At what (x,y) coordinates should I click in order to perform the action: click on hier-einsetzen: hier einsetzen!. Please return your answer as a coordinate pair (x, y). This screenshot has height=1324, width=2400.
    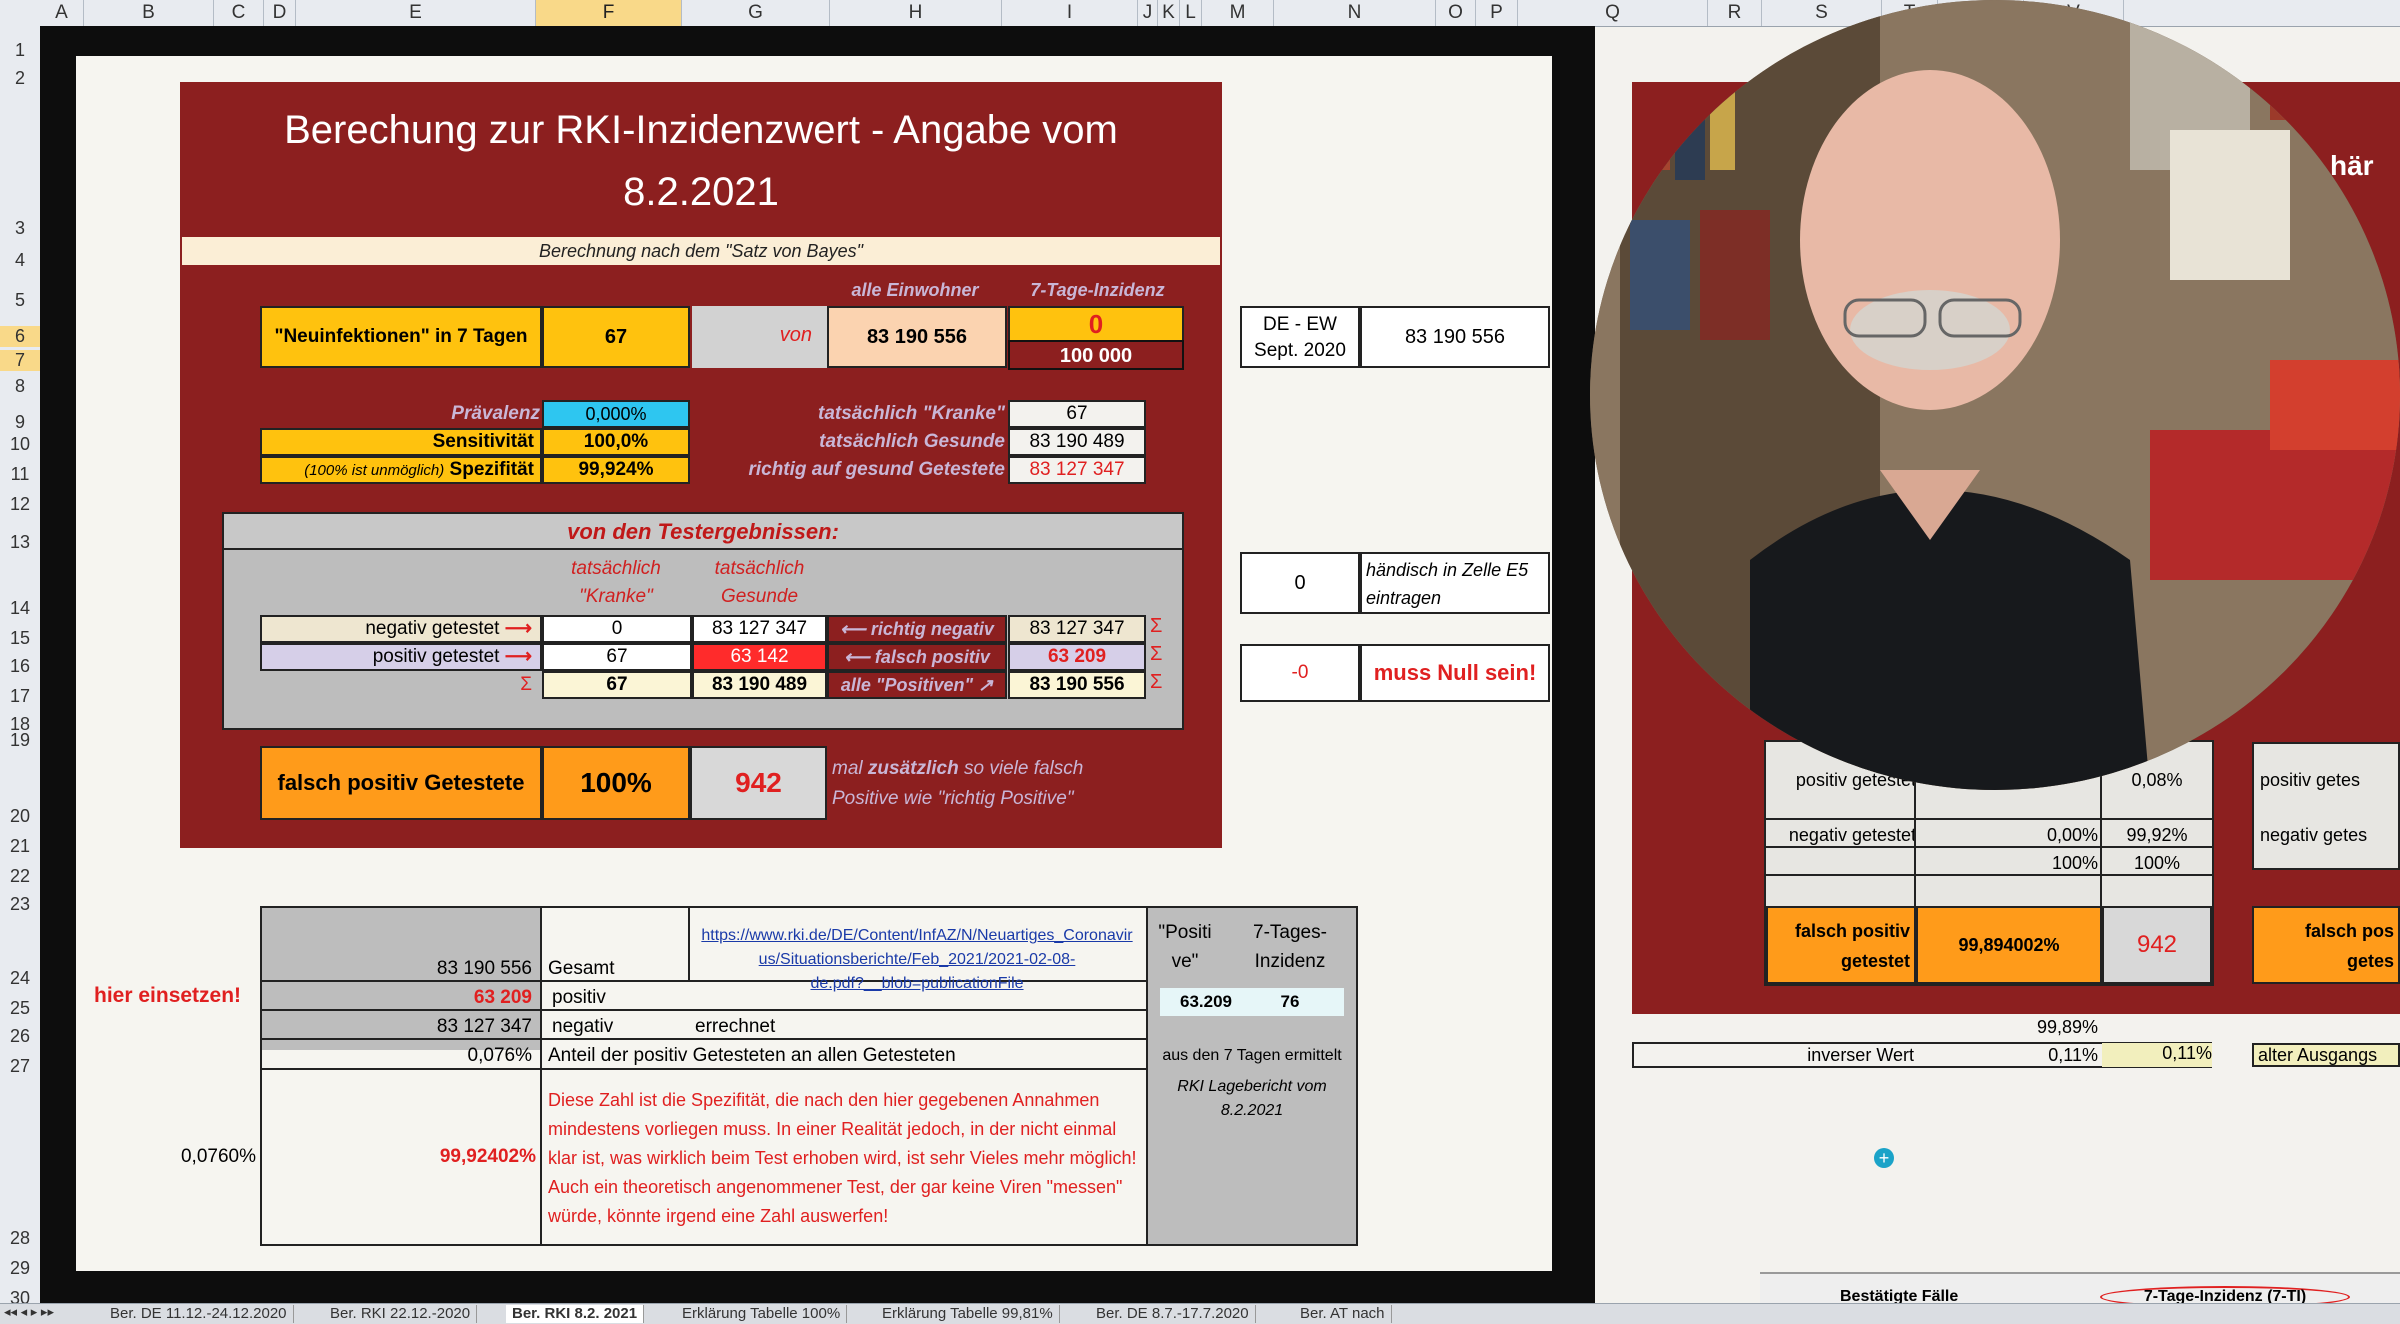
    Looking at the image, I should click on (168, 995).